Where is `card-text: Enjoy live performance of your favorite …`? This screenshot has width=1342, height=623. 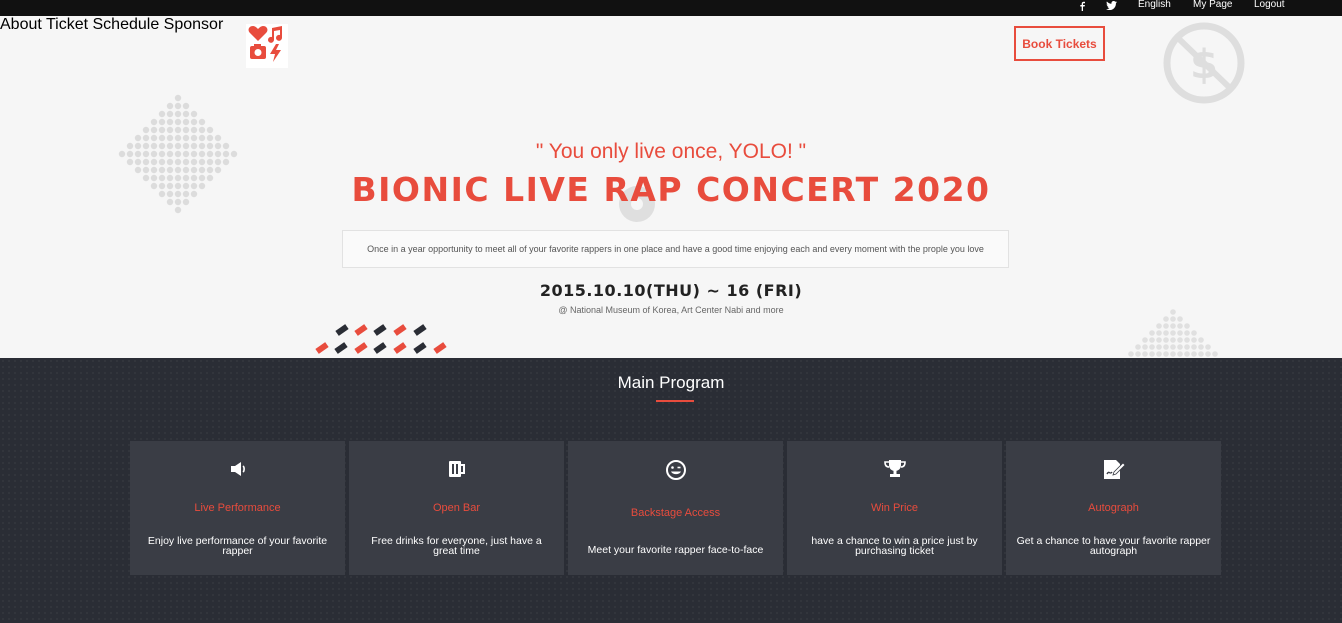
card-text: Enjoy live performance of your favorite … is located at coordinates (237, 546).